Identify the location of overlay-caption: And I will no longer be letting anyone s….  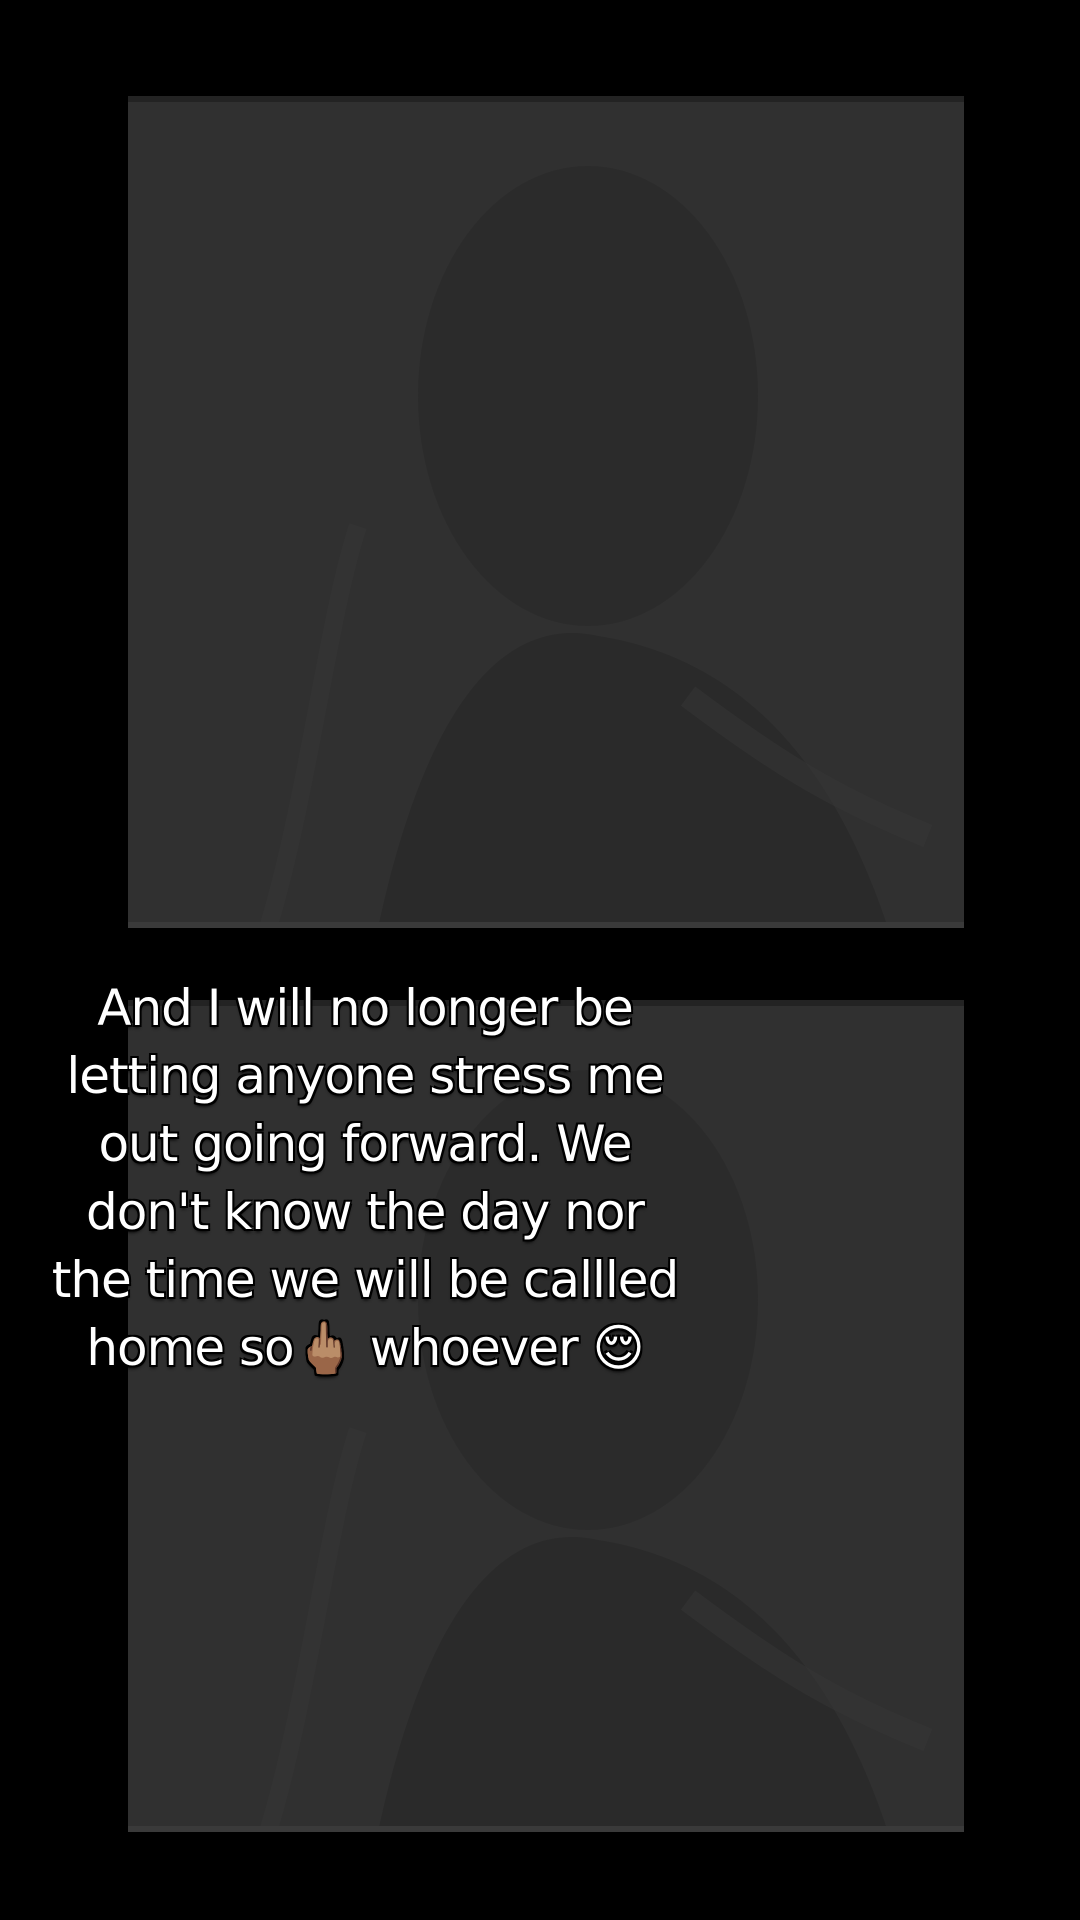
(365, 1178).